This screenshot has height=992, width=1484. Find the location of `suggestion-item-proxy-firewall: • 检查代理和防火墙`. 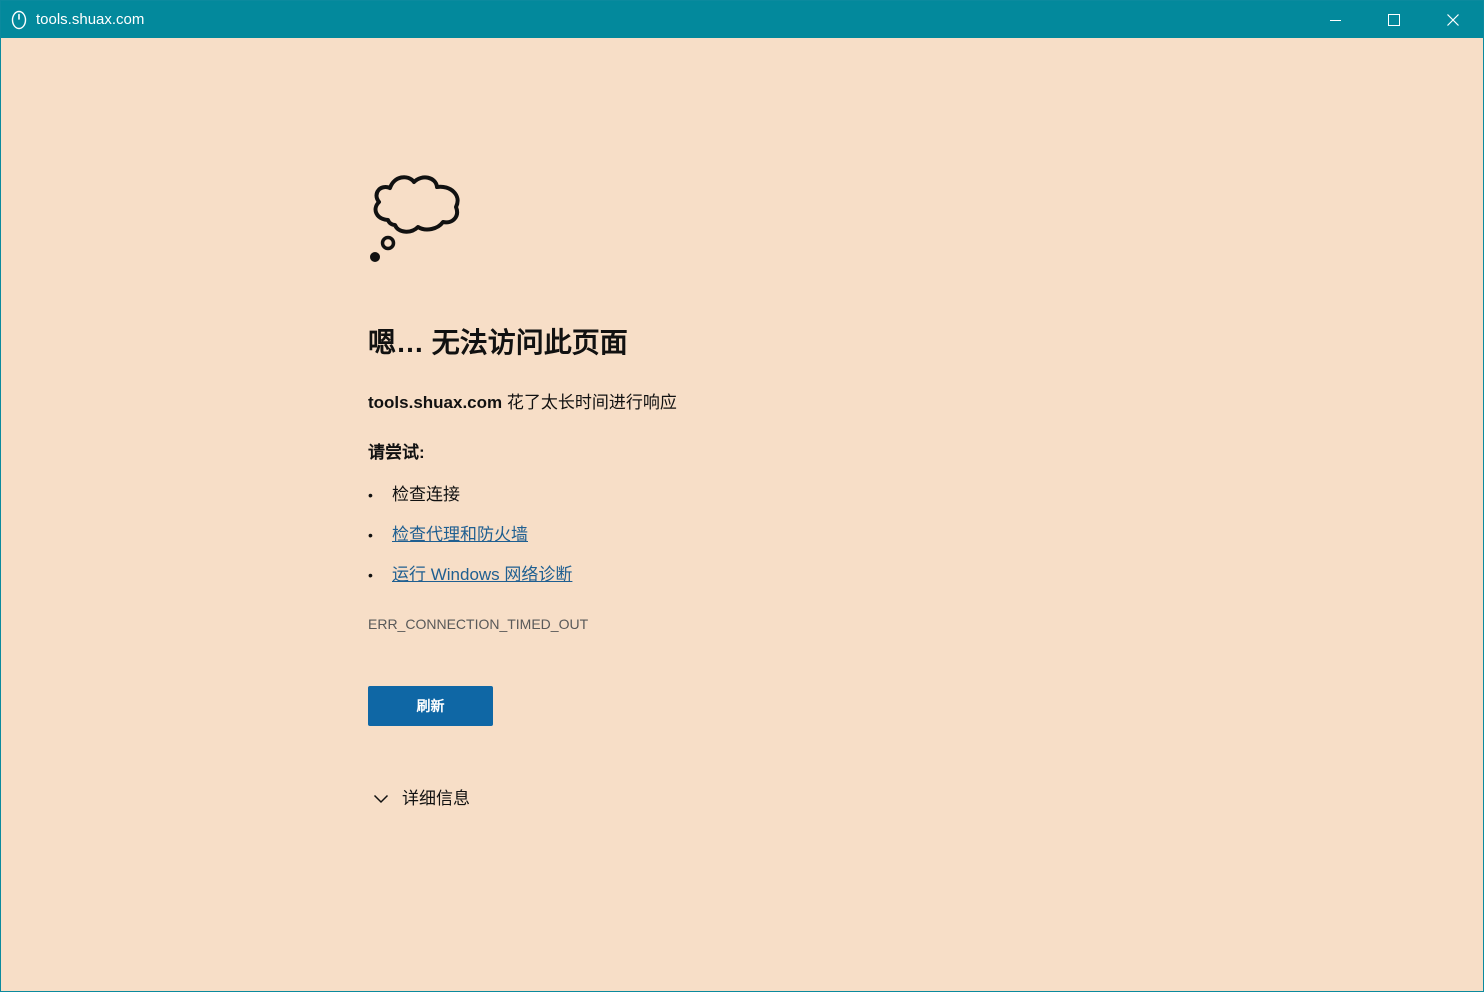

suggestion-item-proxy-firewall: • 检查代理和防火墙 is located at coordinates (470, 543).